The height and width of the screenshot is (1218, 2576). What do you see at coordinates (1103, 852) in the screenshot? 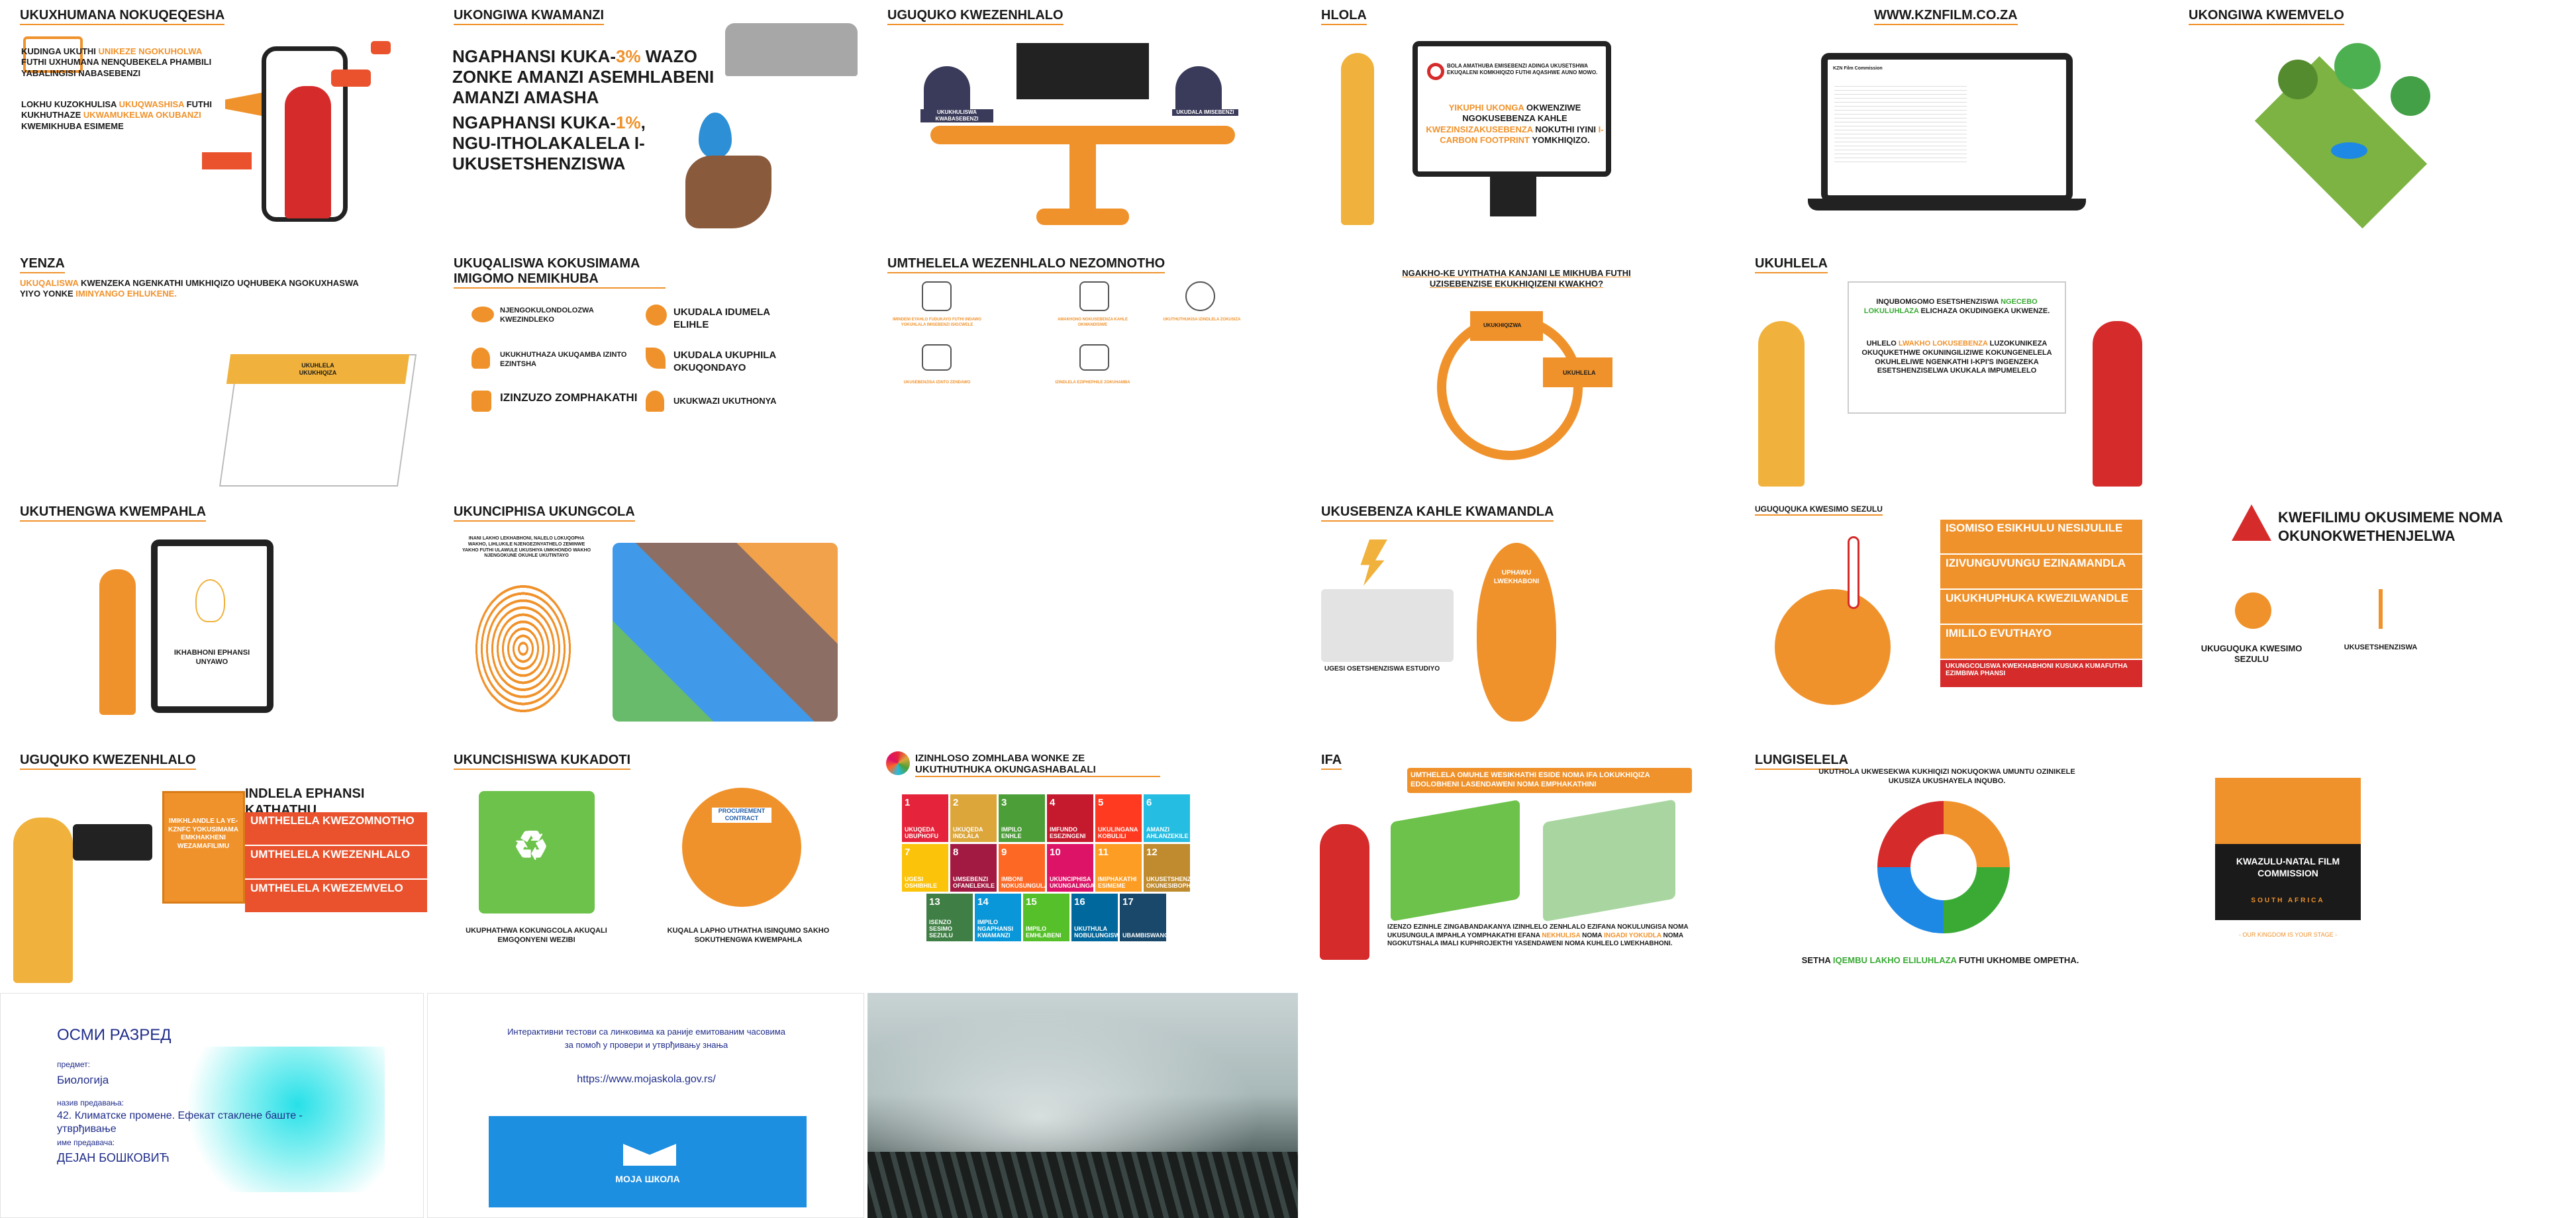
I see `sdg-number: 11` at bounding box center [1103, 852].